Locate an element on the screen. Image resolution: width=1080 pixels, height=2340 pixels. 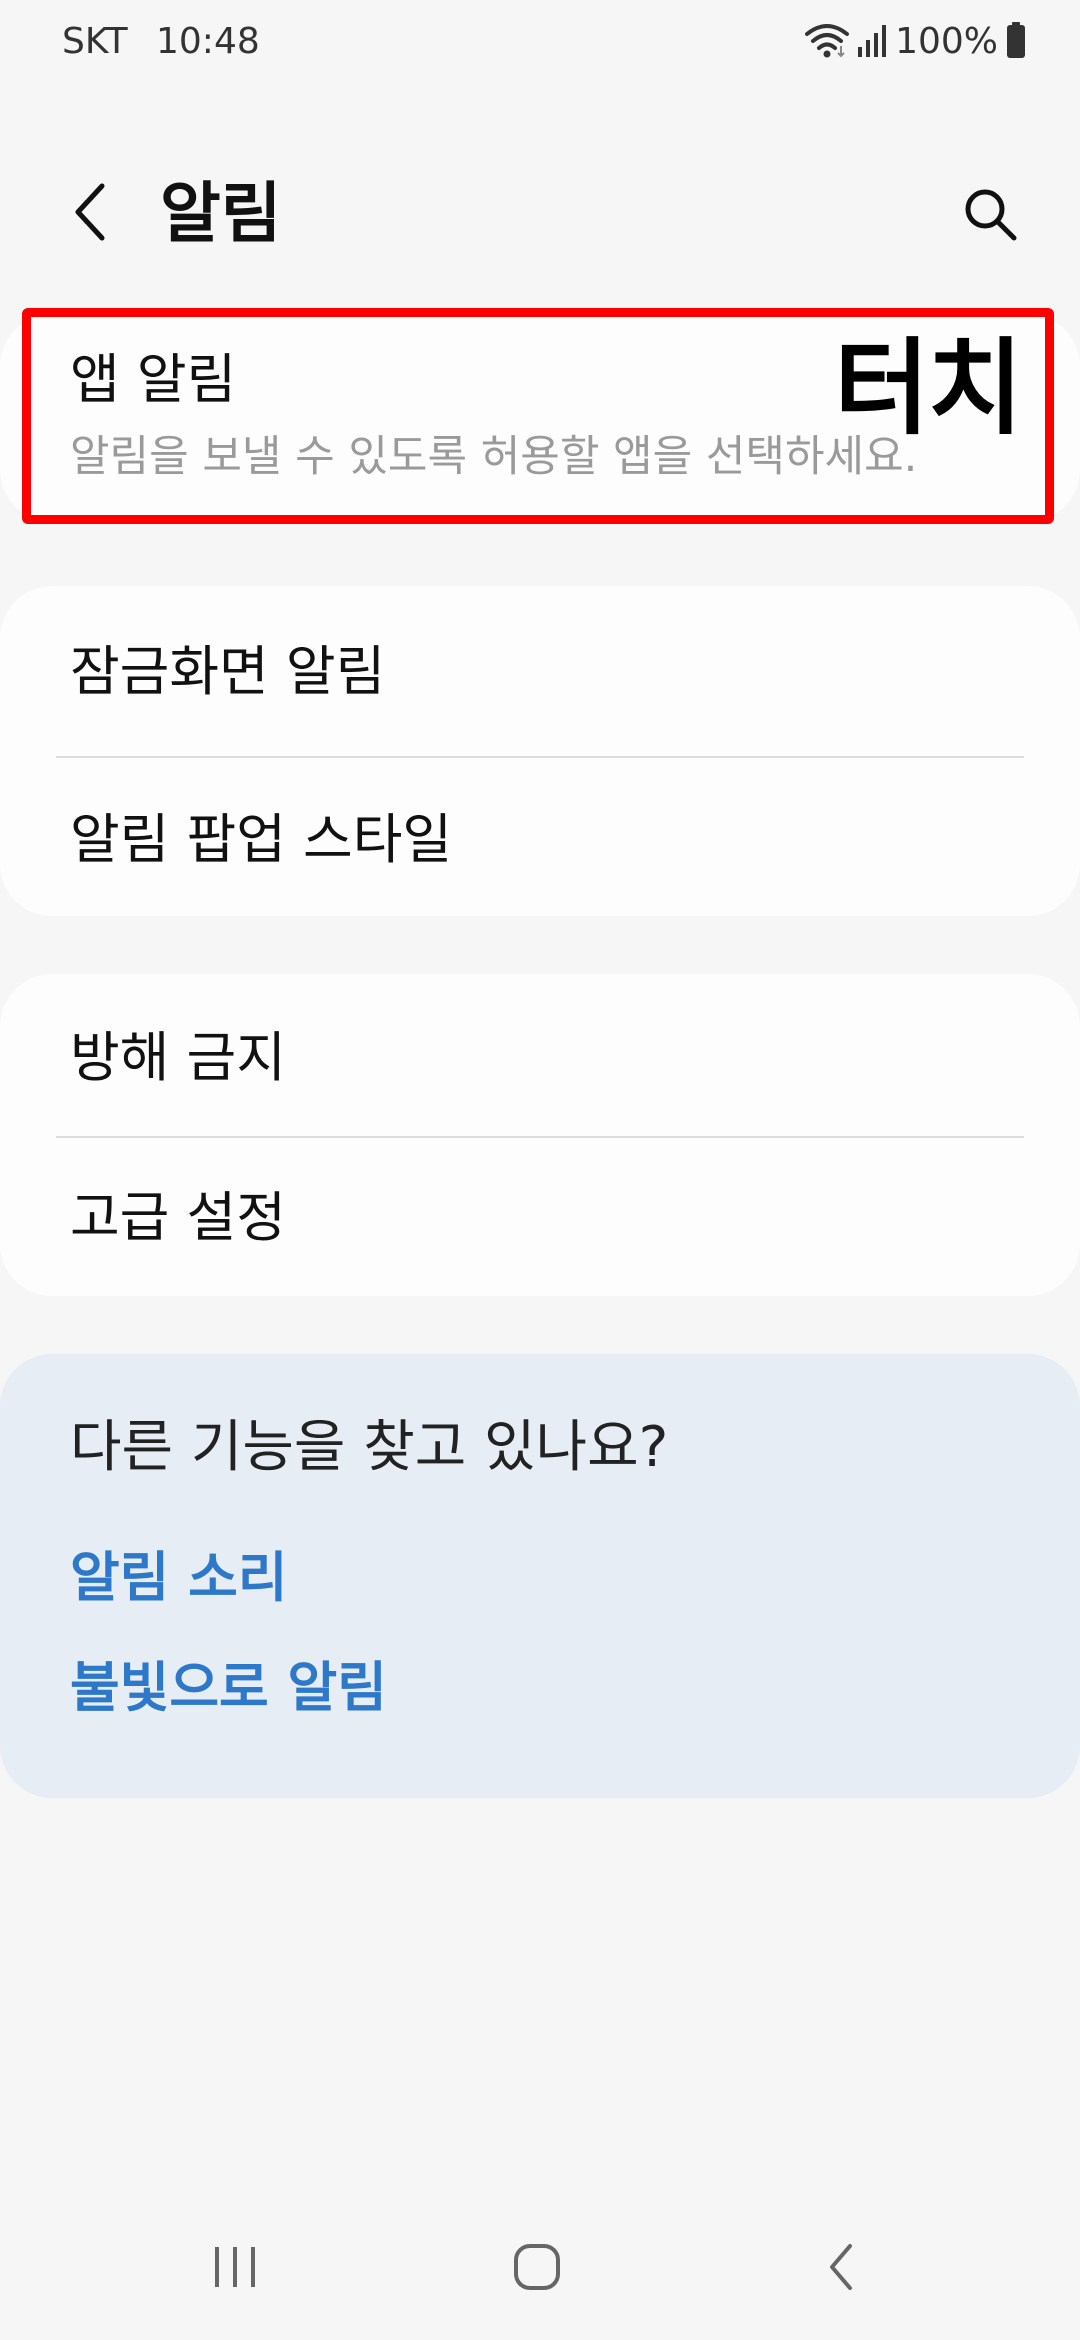
signal-icon is located at coordinates (872, 42).